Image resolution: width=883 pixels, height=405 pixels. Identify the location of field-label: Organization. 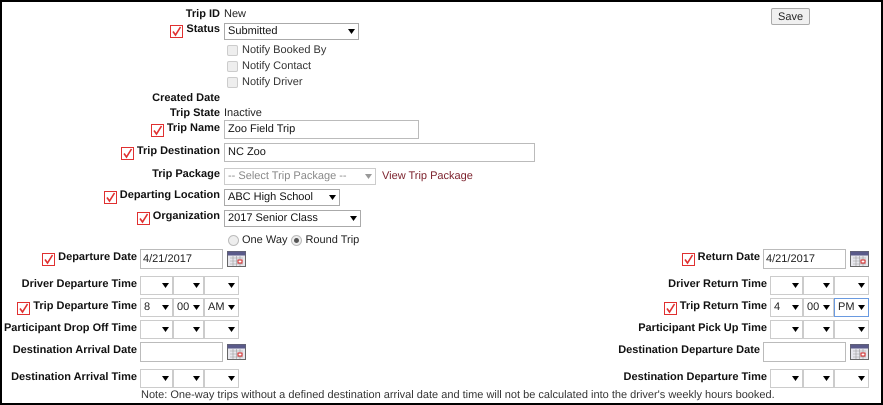
(186, 216).